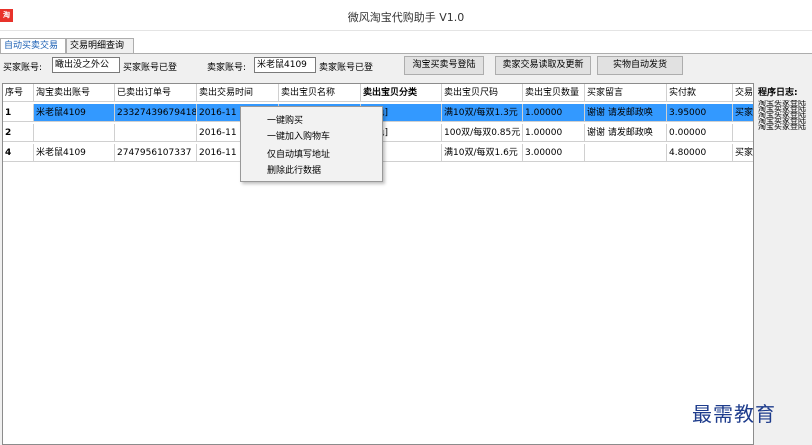  Describe the element at coordinates (18, 113) in the screenshot. I see `table-cell: 1` at that location.